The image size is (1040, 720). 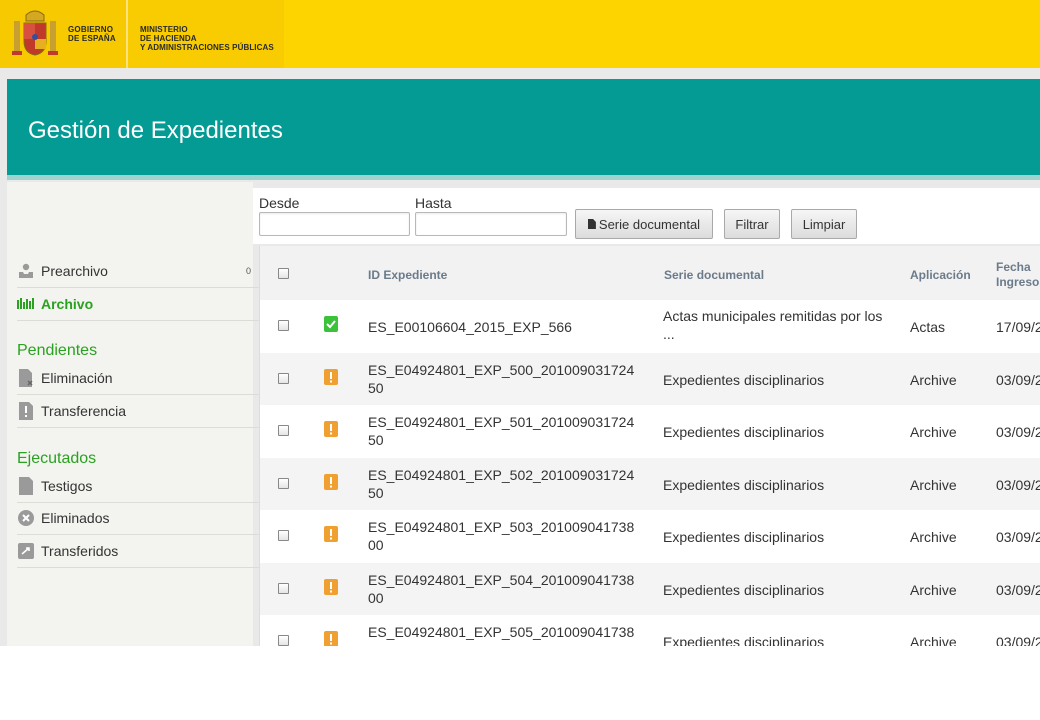 I want to click on cell-id-expediente: ES_E00106604_2015_EXP_566, so click(x=470, y=327).